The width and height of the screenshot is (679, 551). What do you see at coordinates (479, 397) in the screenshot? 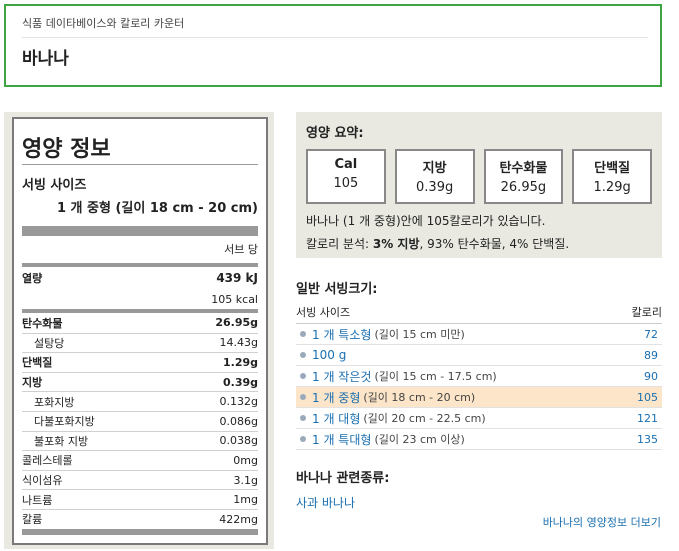
I see `serving-row: 1 개 중형 (길이 18 cm - 20 cm) 105` at bounding box center [479, 397].